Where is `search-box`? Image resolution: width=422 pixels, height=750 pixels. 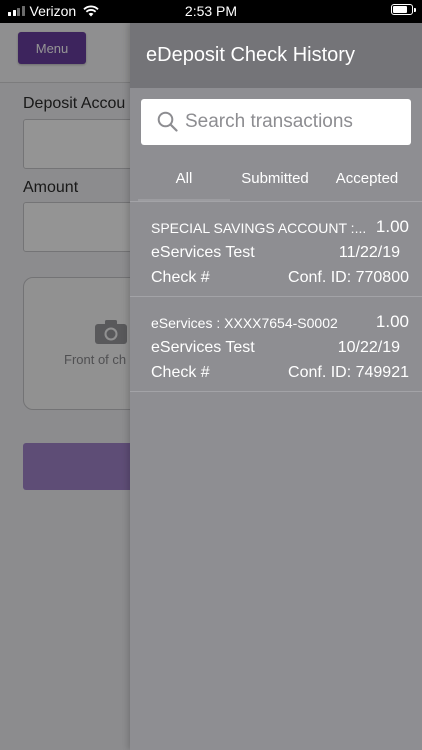
search-box is located at coordinates (276, 122).